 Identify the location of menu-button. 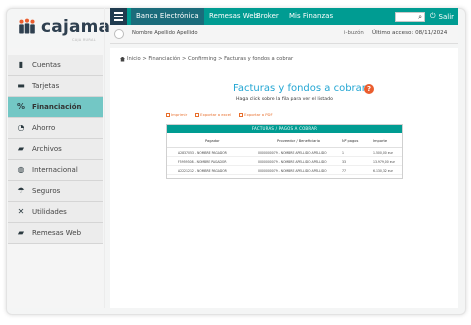
(118, 16).